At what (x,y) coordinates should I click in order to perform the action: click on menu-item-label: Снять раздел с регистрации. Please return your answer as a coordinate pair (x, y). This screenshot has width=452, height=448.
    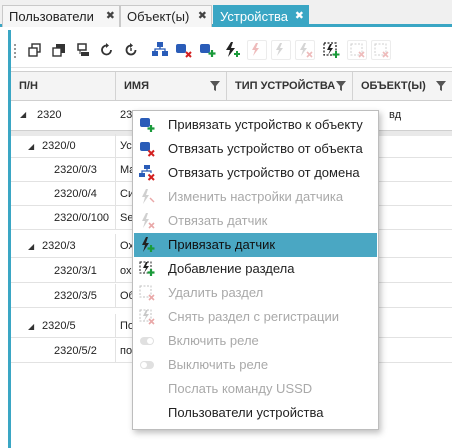
    Looking at the image, I should click on (253, 316).